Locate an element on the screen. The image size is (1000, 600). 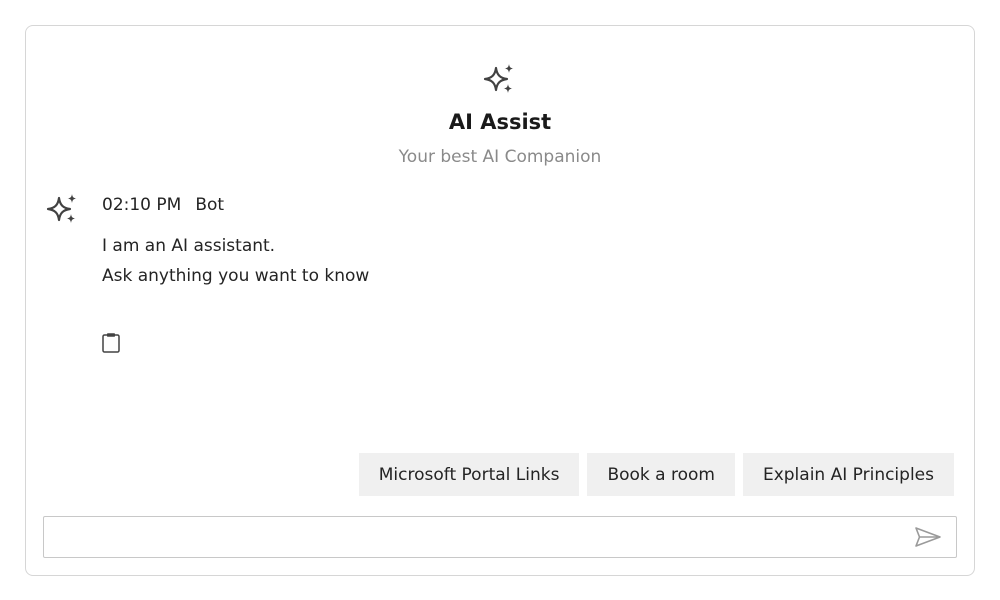
message-line: I am an AI assistant. is located at coordinates (189, 246).